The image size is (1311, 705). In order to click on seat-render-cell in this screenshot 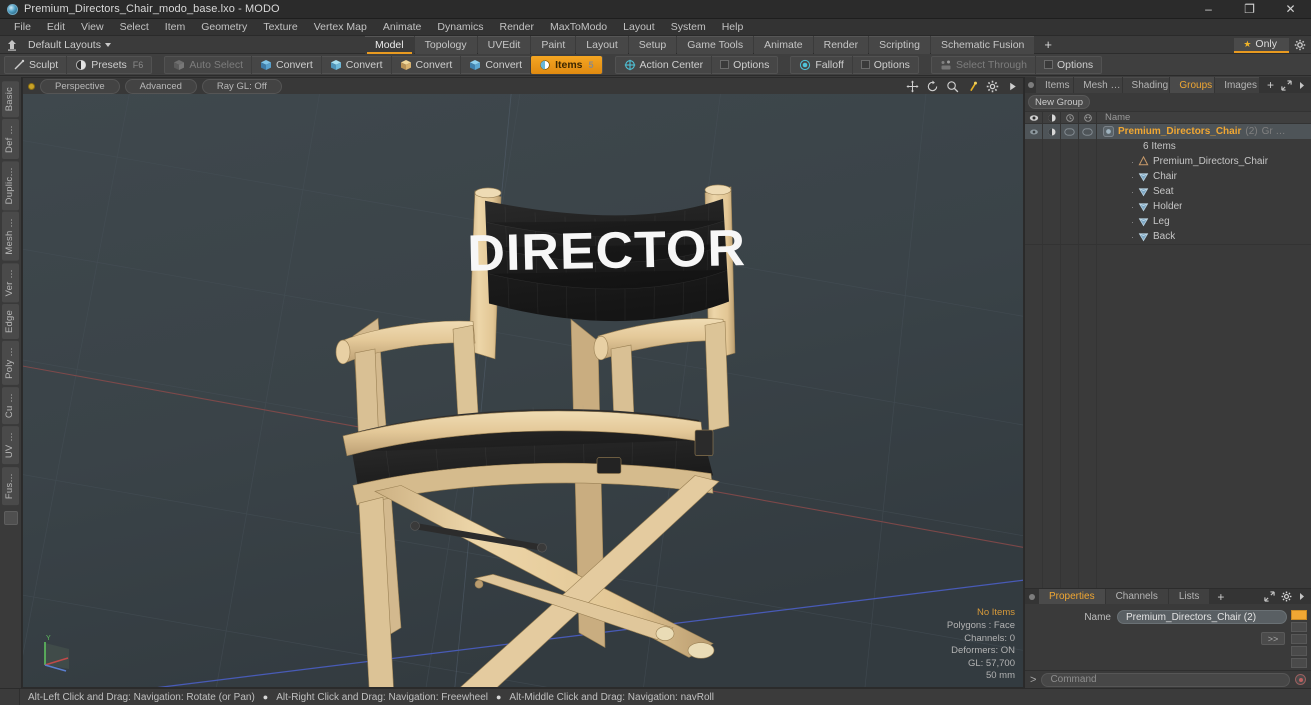, I will do `click(1052, 191)`.